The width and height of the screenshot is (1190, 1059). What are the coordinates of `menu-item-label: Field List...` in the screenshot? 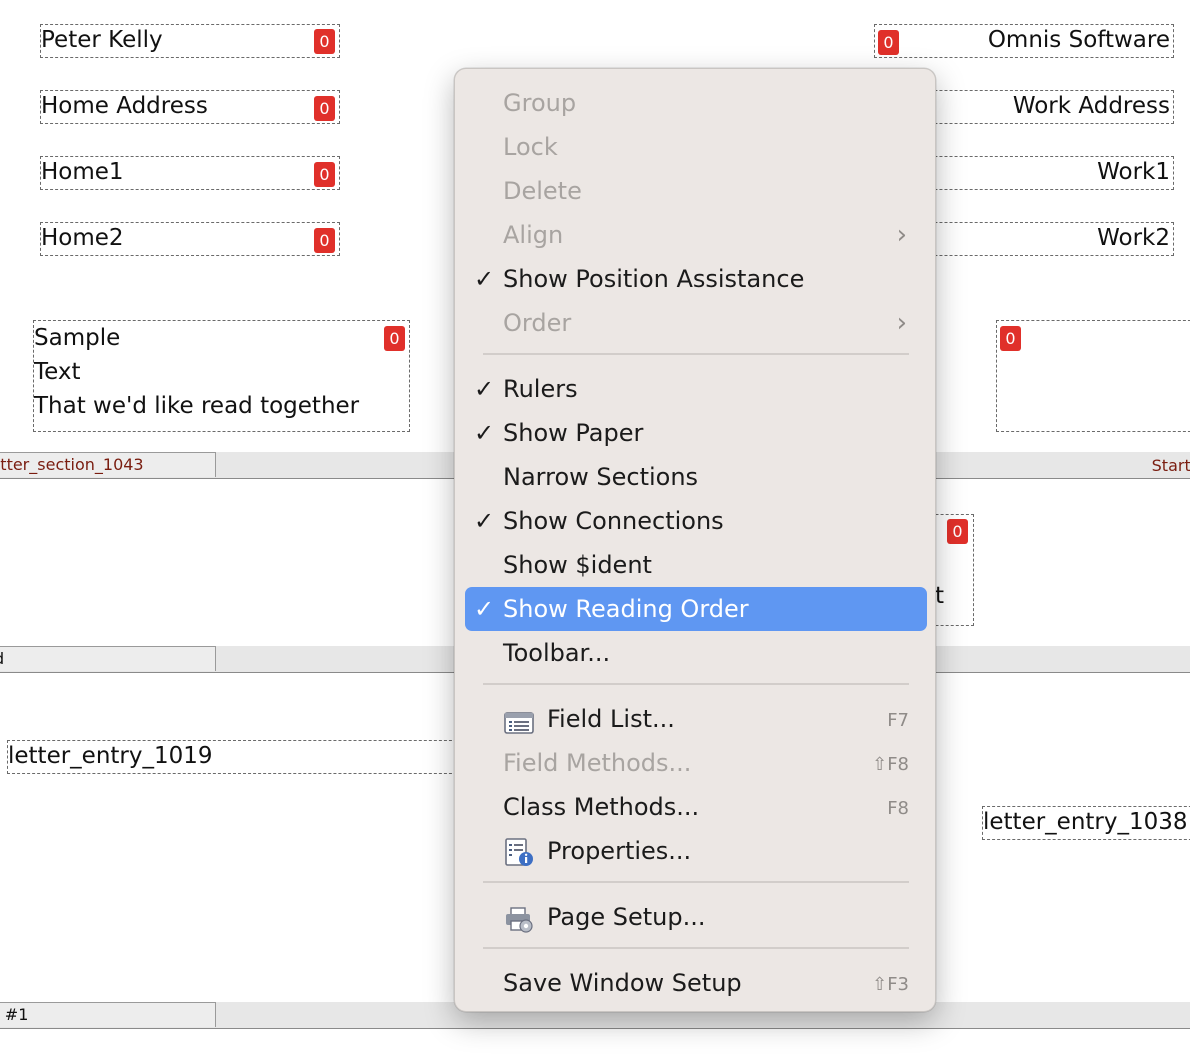 It's located at (611, 719).